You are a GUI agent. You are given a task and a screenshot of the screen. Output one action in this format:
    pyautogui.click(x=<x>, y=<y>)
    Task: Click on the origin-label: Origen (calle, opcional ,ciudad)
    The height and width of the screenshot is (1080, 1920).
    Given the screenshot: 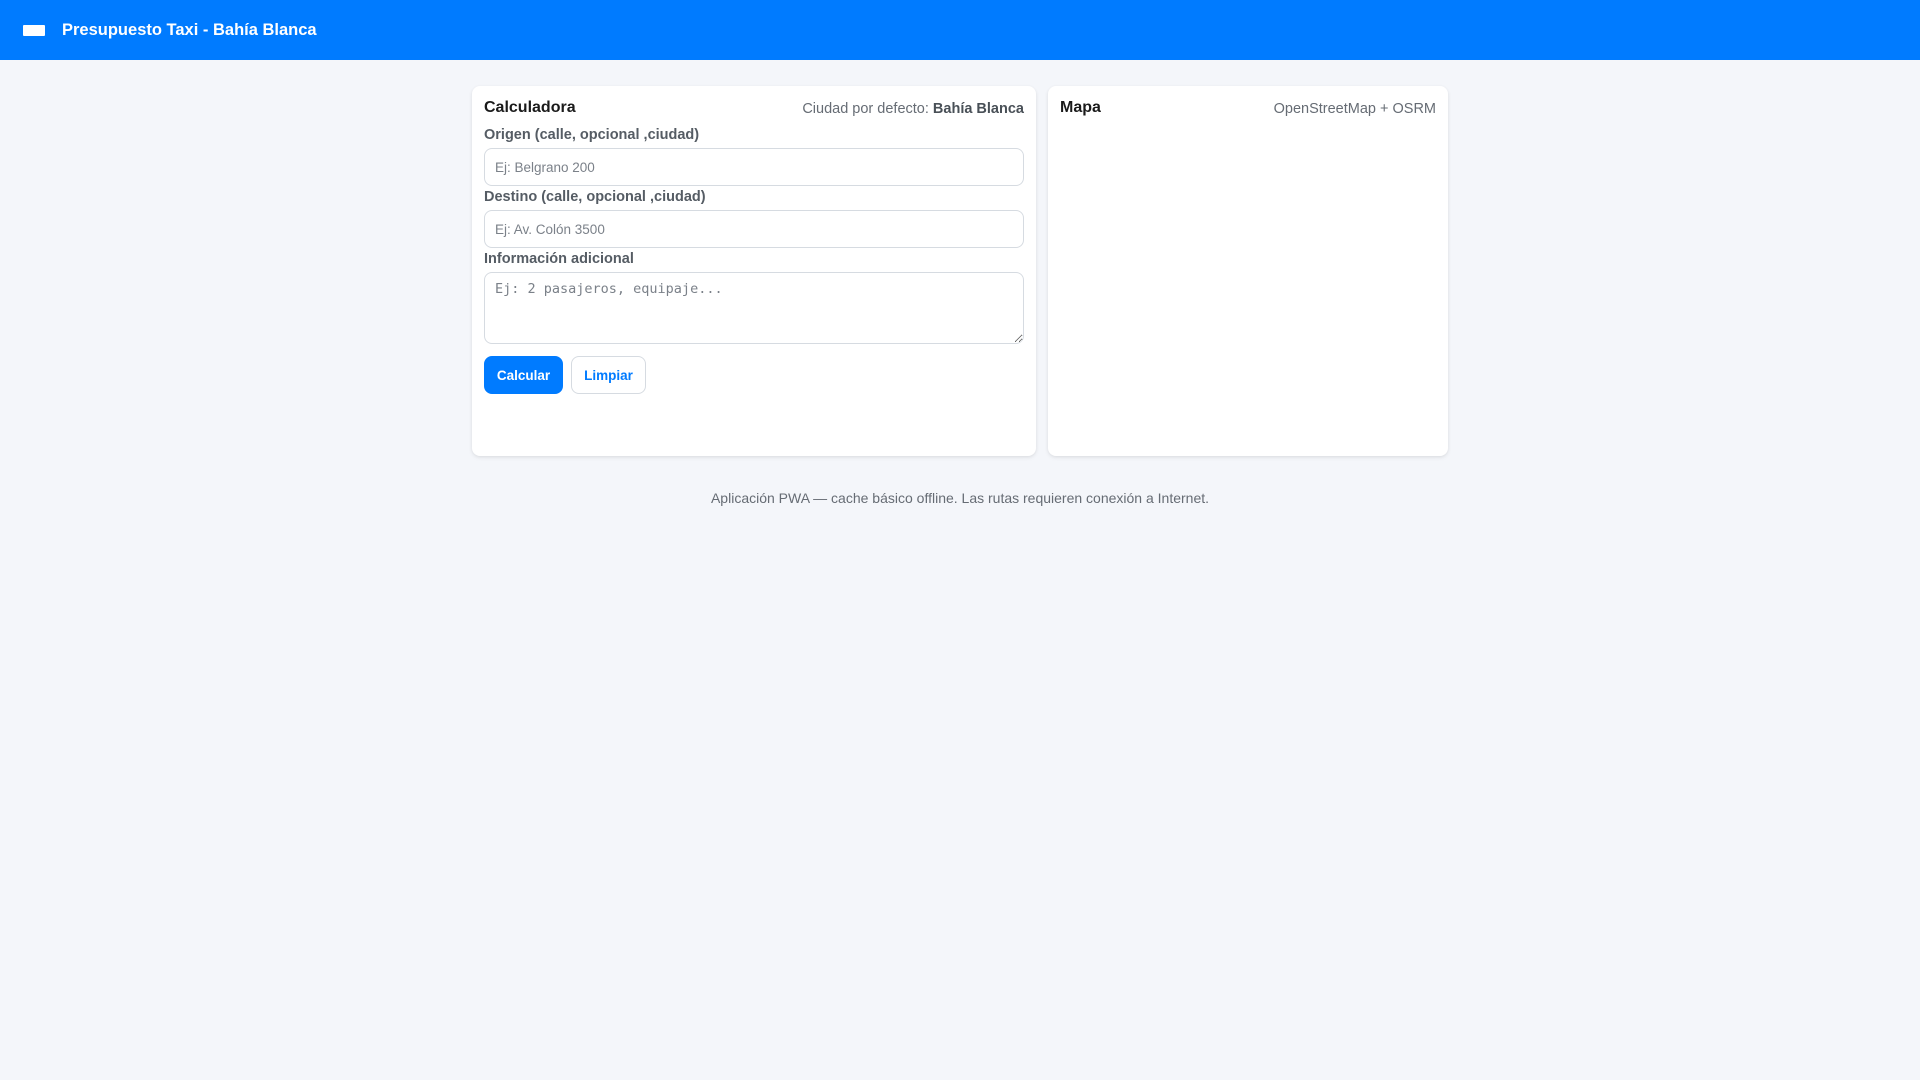 What is the action you would take?
    pyautogui.click(x=592, y=135)
    